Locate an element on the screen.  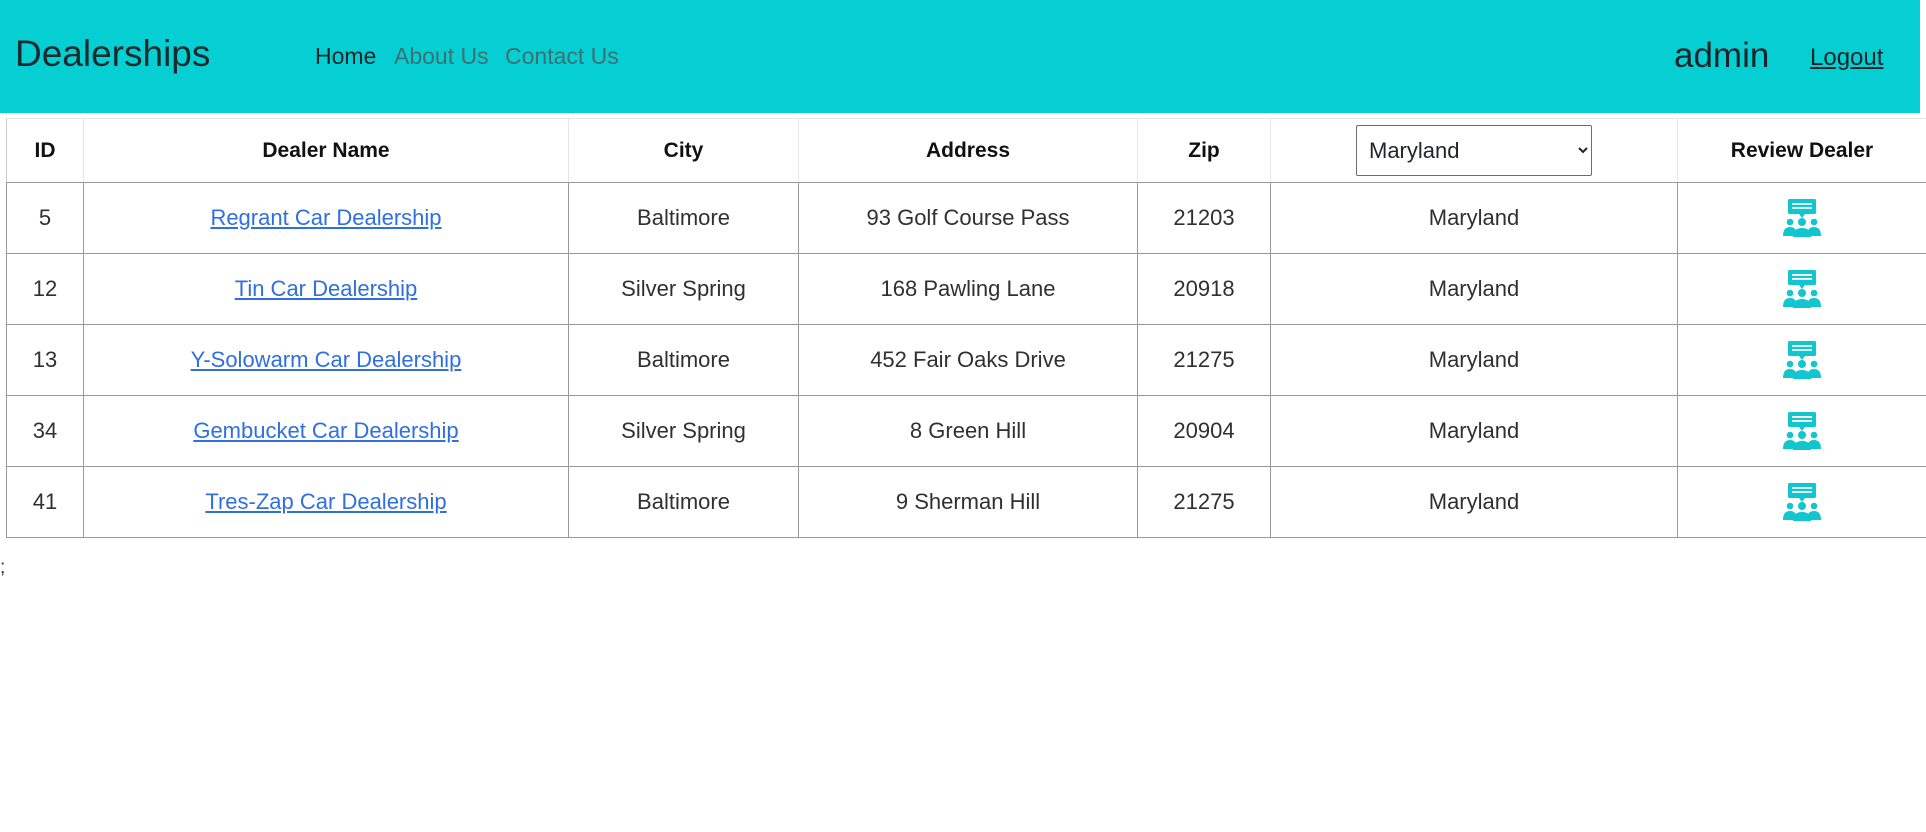
state-filter-select: Maryland is located at coordinates (1474, 150).